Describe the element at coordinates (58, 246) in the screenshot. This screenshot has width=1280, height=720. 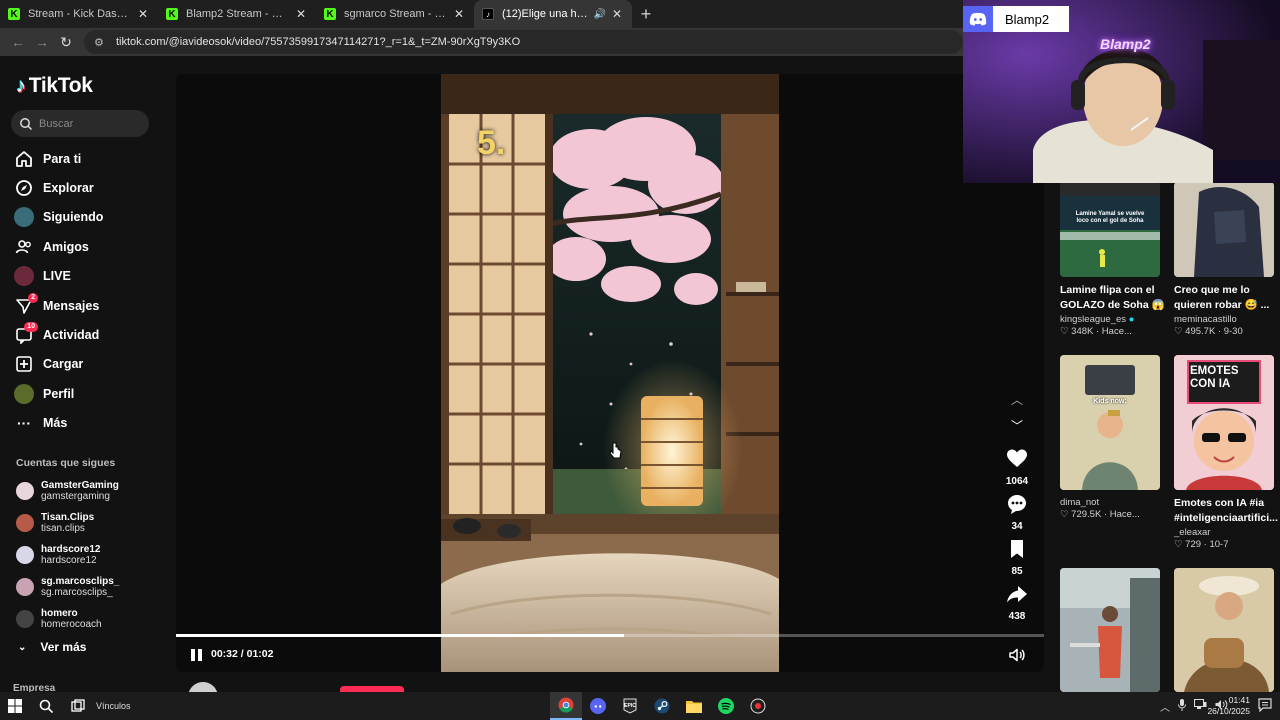
I see `nav-item-amigos: Amigos` at that location.